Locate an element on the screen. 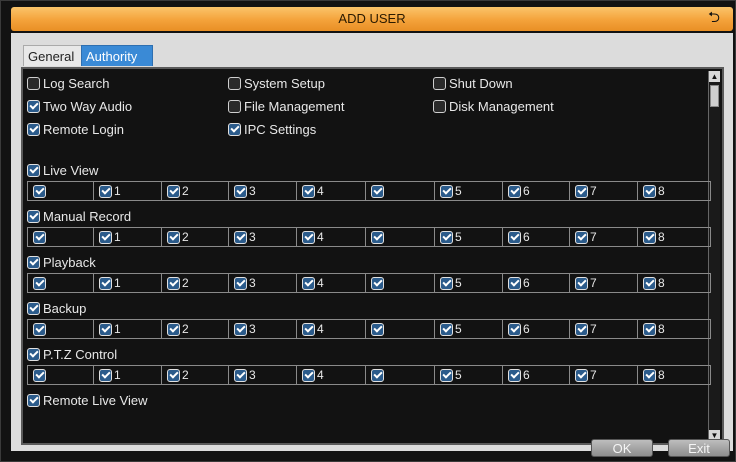 This screenshot has height=462, width=736. group-remote-live-view: Remote Live View is located at coordinates (87, 400).